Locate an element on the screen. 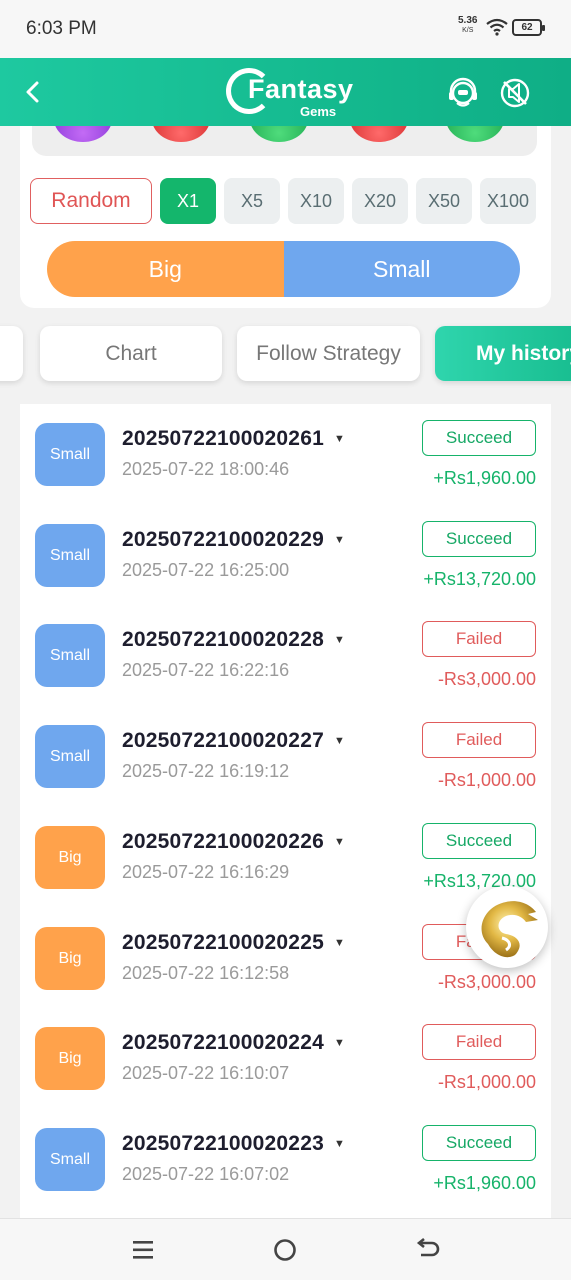 This screenshot has height=1280, width=571. big-small-selector: Big Small is located at coordinates (283, 269).